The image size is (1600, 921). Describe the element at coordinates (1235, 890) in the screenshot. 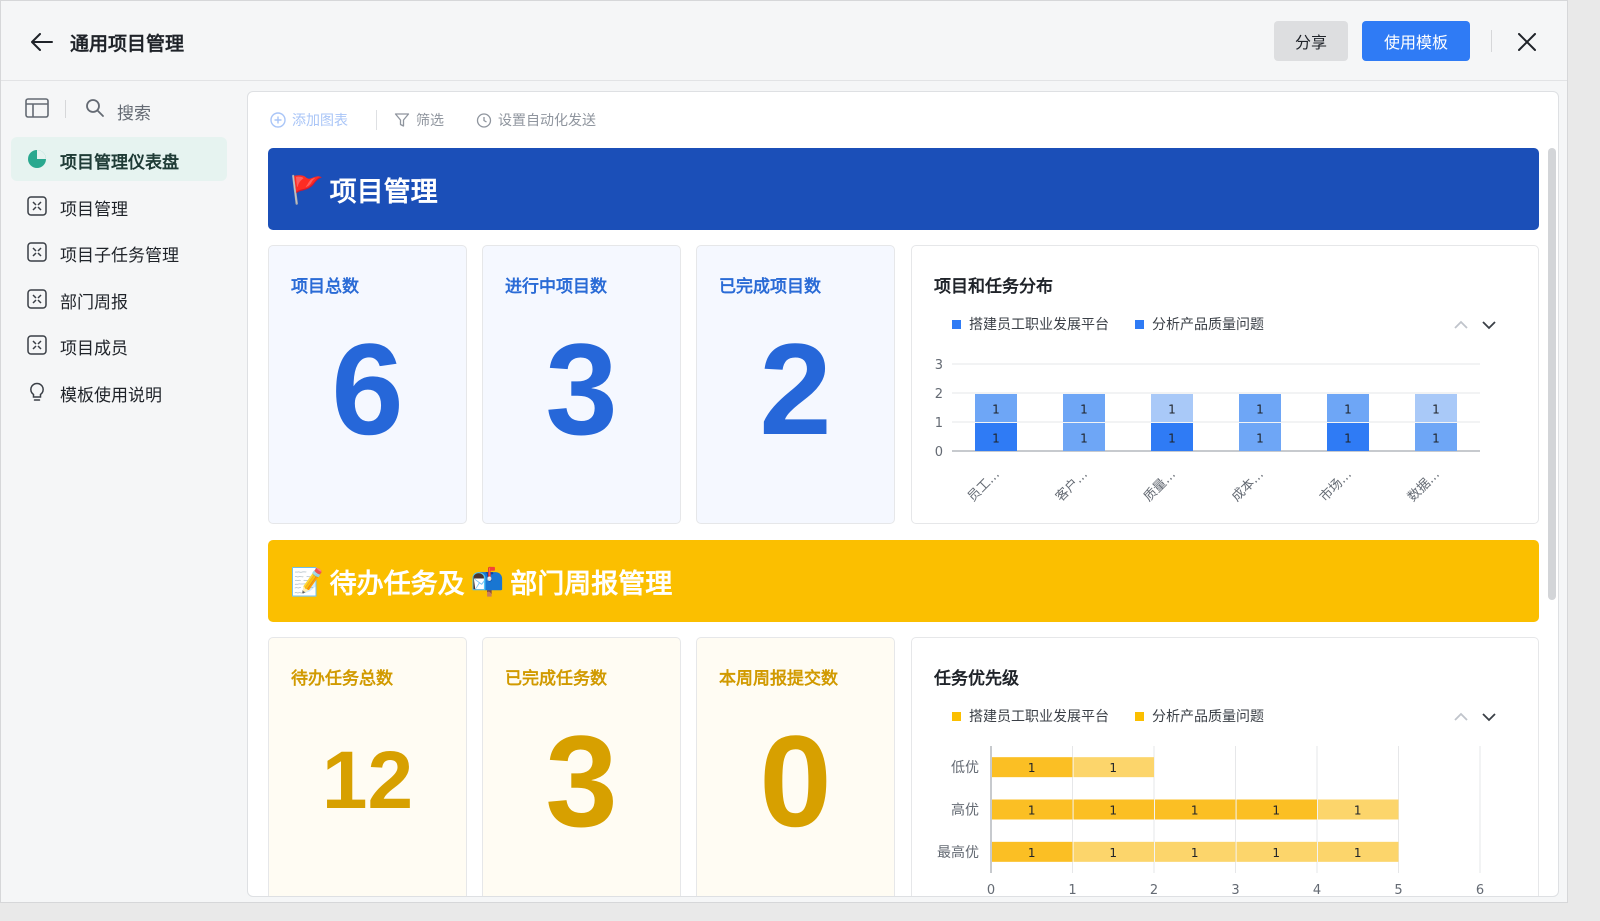

I see `x-tick-label: 3` at that location.